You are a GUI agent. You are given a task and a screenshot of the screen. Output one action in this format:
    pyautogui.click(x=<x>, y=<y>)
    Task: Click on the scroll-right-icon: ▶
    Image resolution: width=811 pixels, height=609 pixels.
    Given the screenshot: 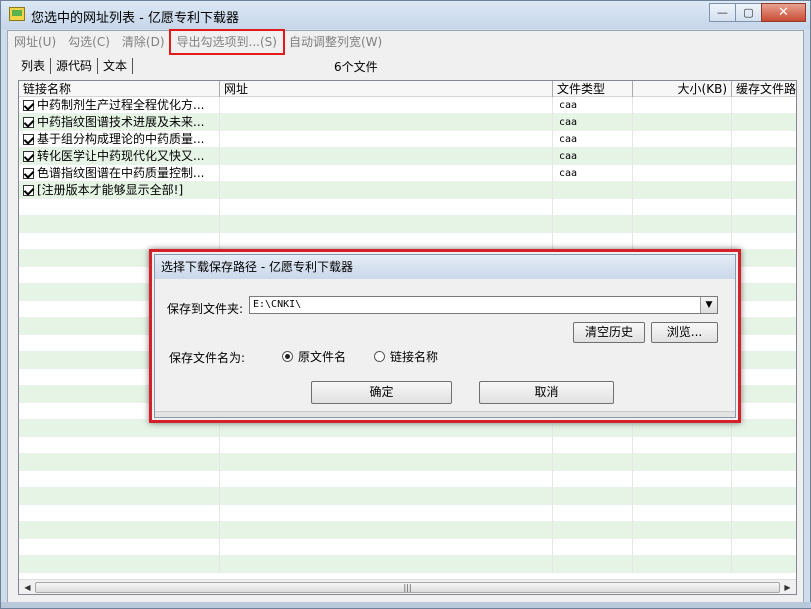 What is the action you would take?
    pyautogui.click(x=787, y=587)
    